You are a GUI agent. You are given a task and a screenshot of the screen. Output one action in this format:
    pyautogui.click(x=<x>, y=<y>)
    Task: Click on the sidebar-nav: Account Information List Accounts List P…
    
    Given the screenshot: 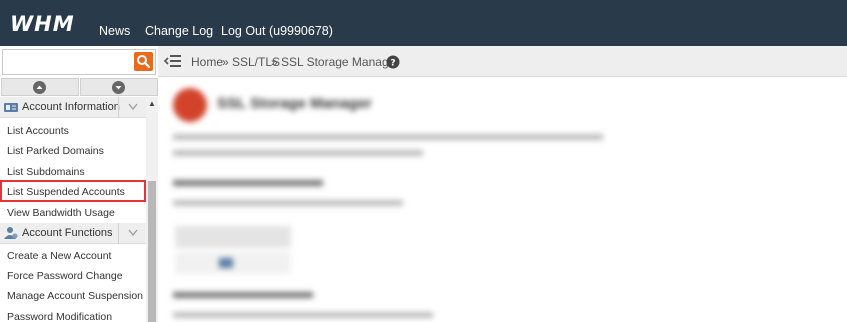 What is the action you would take?
    pyautogui.click(x=79, y=209)
    